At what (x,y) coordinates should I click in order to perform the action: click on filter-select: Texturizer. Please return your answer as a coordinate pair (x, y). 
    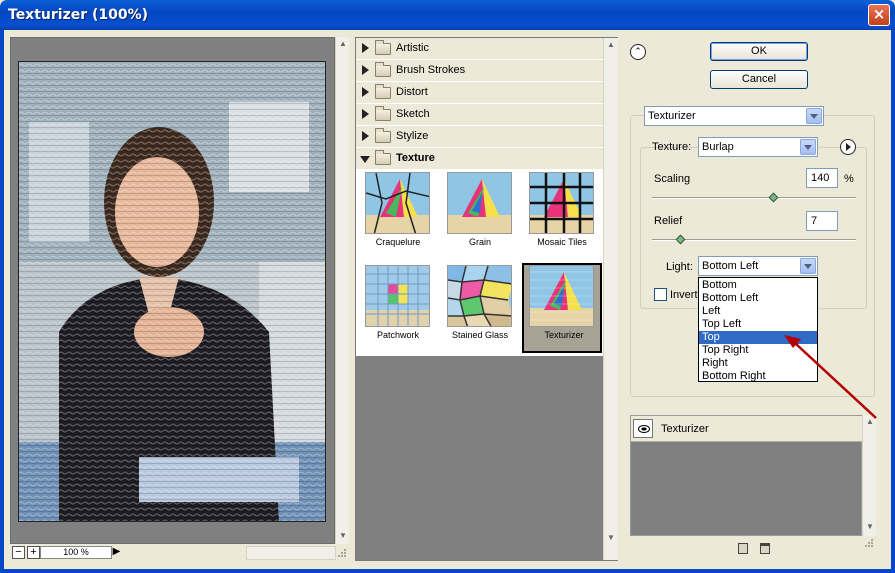
    Looking at the image, I should click on (734, 116).